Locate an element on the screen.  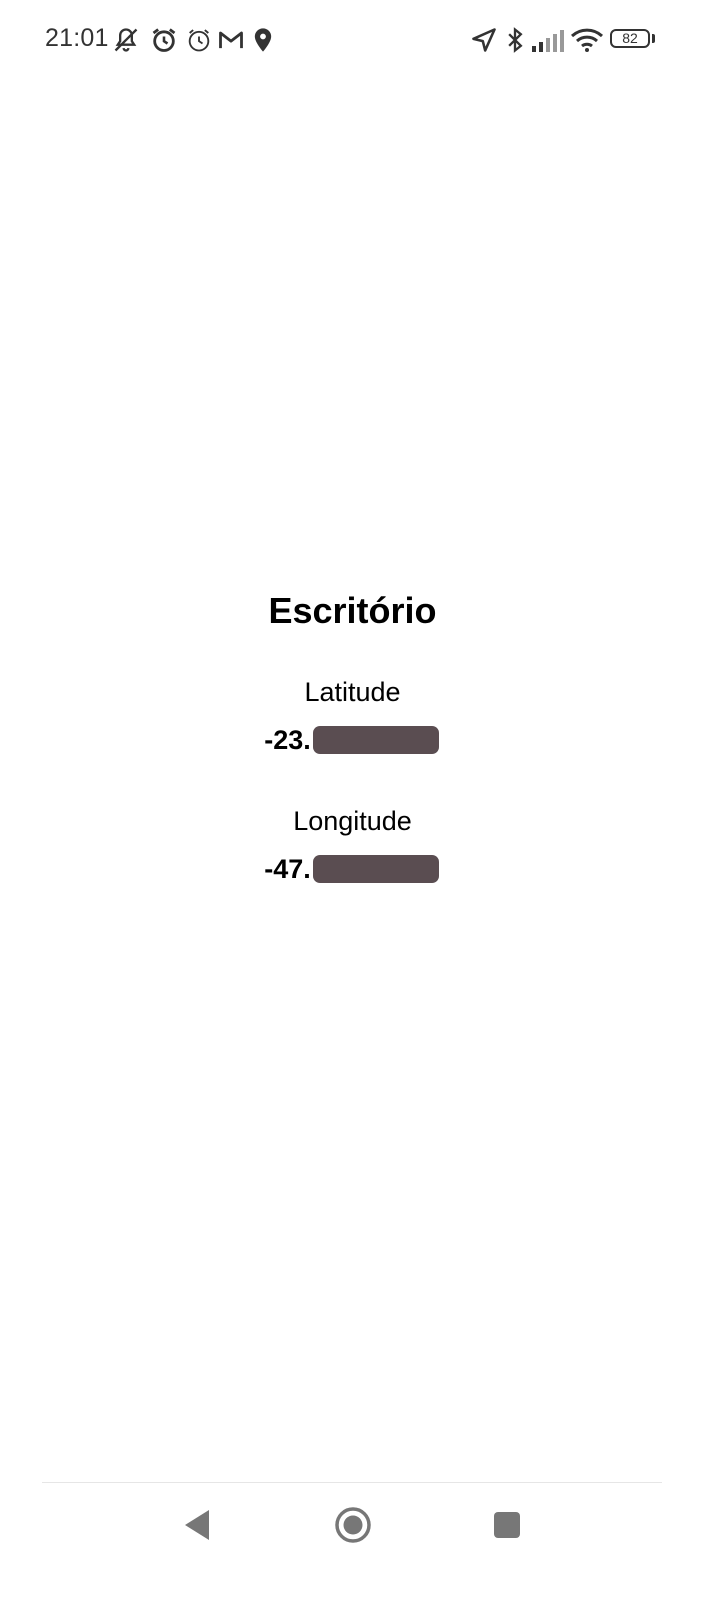
location-pin-icon is located at coordinates (263, 40).